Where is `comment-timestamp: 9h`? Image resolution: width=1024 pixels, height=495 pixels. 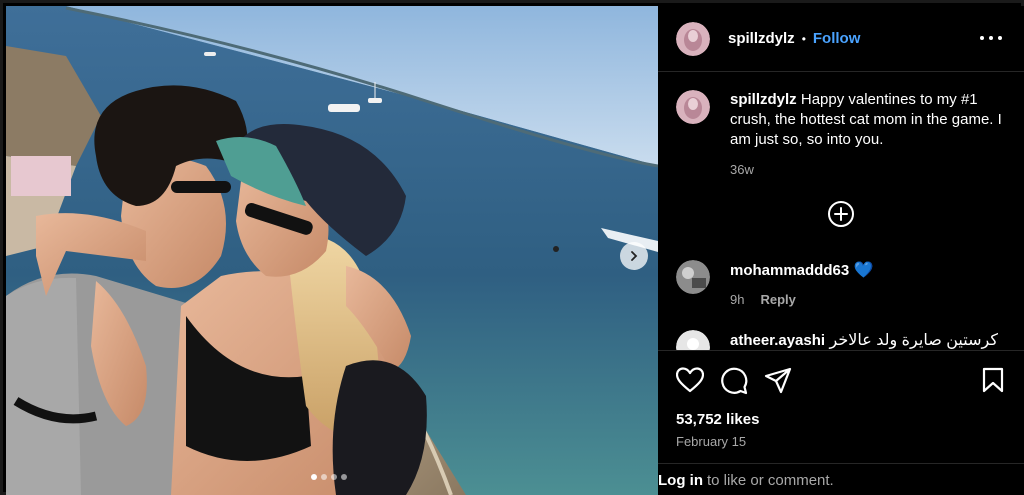 comment-timestamp: 9h is located at coordinates (737, 299).